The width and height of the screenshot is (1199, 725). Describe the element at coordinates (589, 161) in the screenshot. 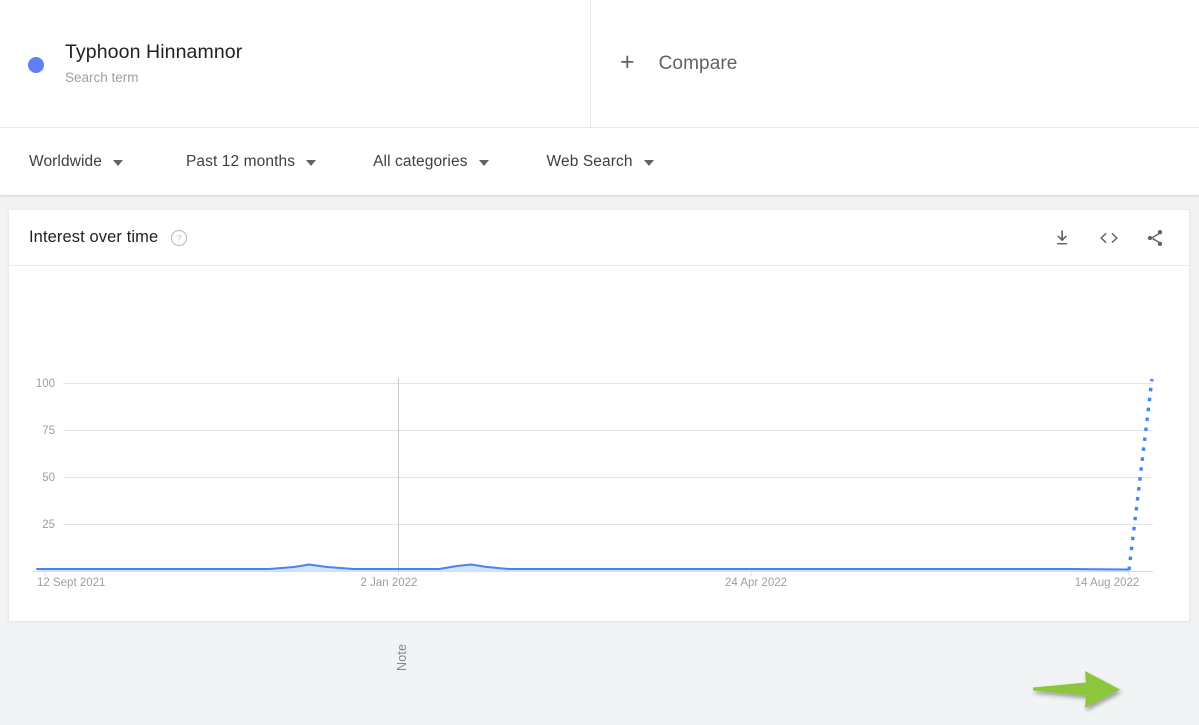

I see `filter-search-type-label: Web Search` at that location.